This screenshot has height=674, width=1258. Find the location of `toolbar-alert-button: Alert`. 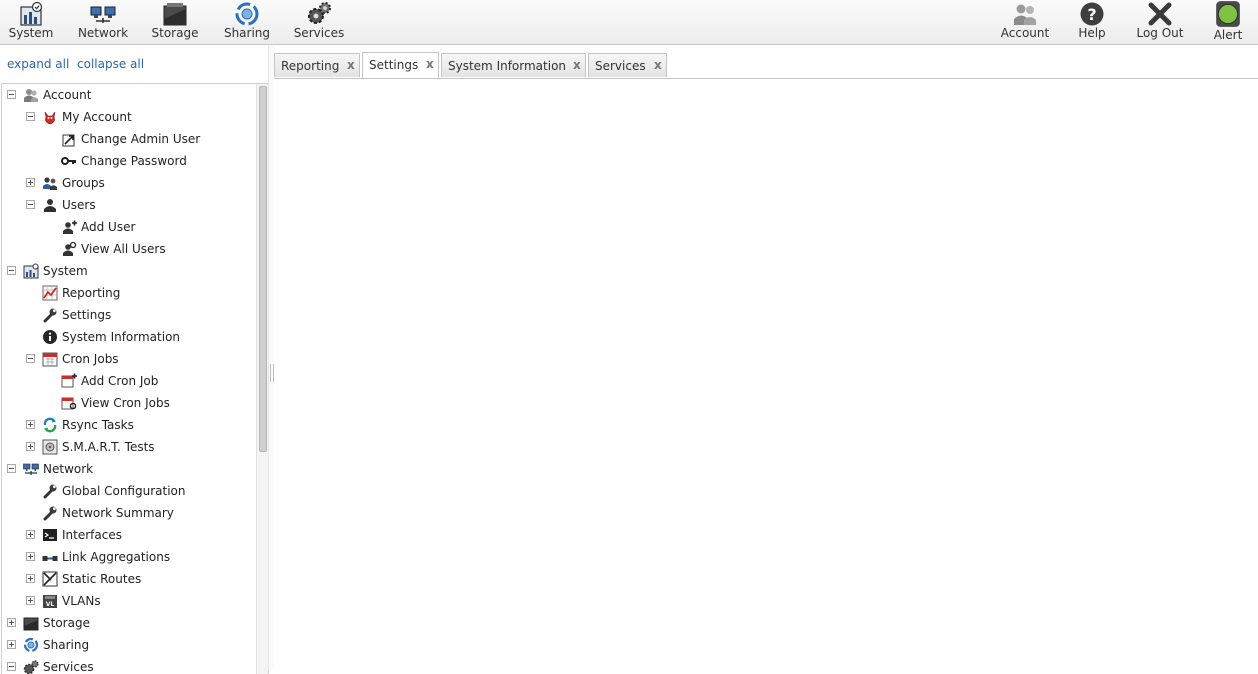

toolbar-alert-button: Alert is located at coordinates (1226, 22).